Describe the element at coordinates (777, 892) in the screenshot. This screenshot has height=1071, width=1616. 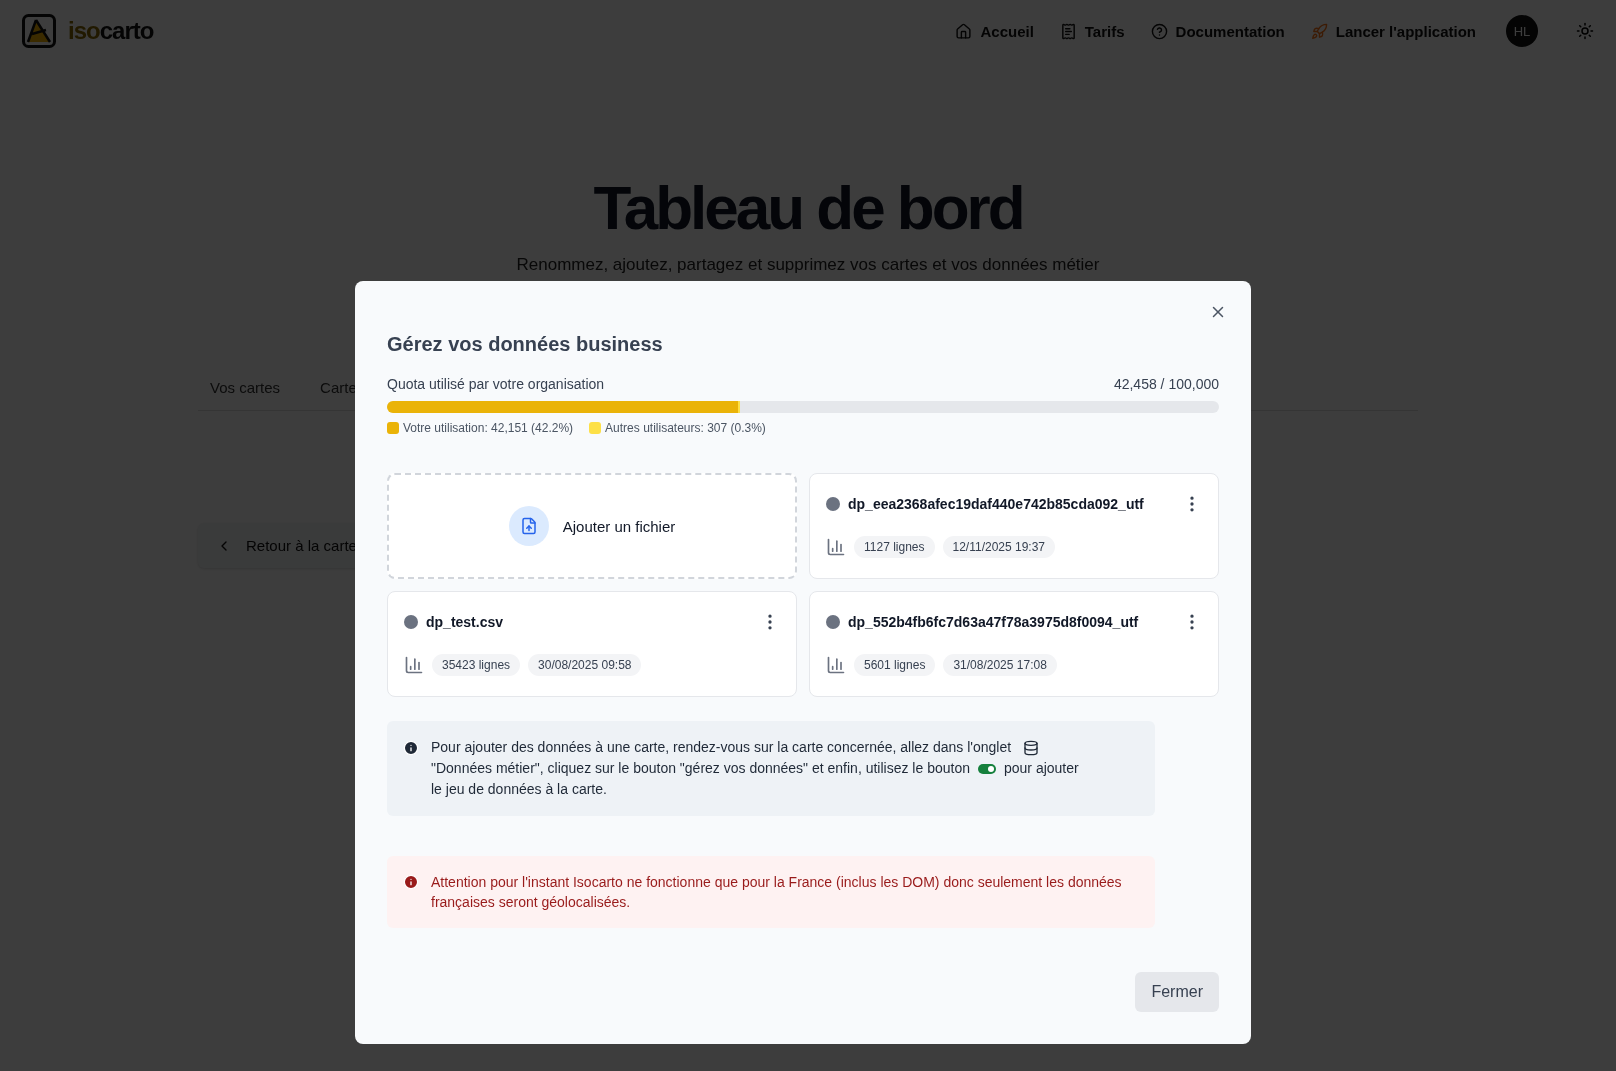
I see `warning-text: Attention pour l'instant Isocarto ne fonctionne que pour la France (inclus les DOM) donc seulement les données françaises seront géolocalisées.` at that location.